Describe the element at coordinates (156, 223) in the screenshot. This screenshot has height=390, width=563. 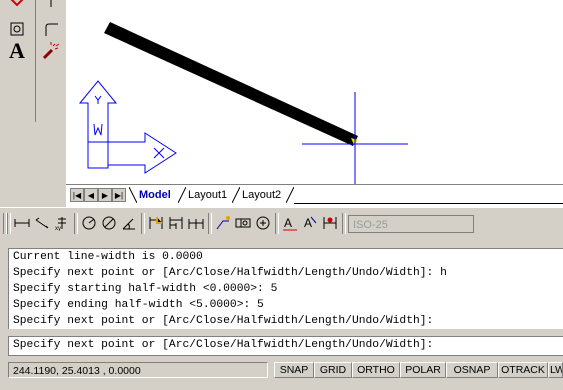
I see `quick-dimension-icon` at that location.